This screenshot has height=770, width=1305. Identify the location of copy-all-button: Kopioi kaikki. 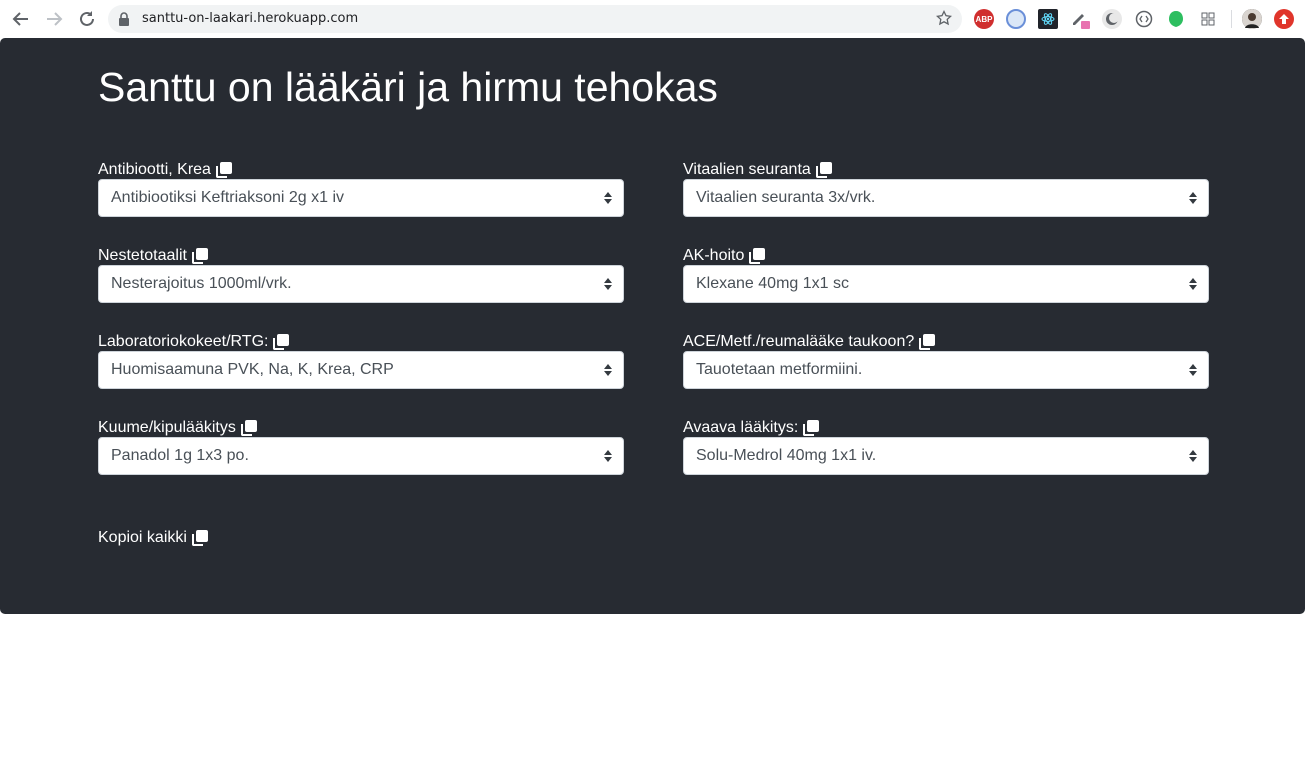
(153, 538).